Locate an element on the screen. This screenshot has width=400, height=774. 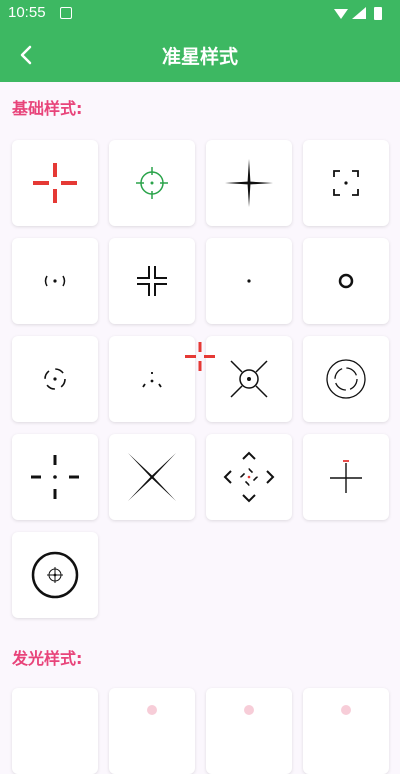
wifi-icon is located at coordinates (341, 14).